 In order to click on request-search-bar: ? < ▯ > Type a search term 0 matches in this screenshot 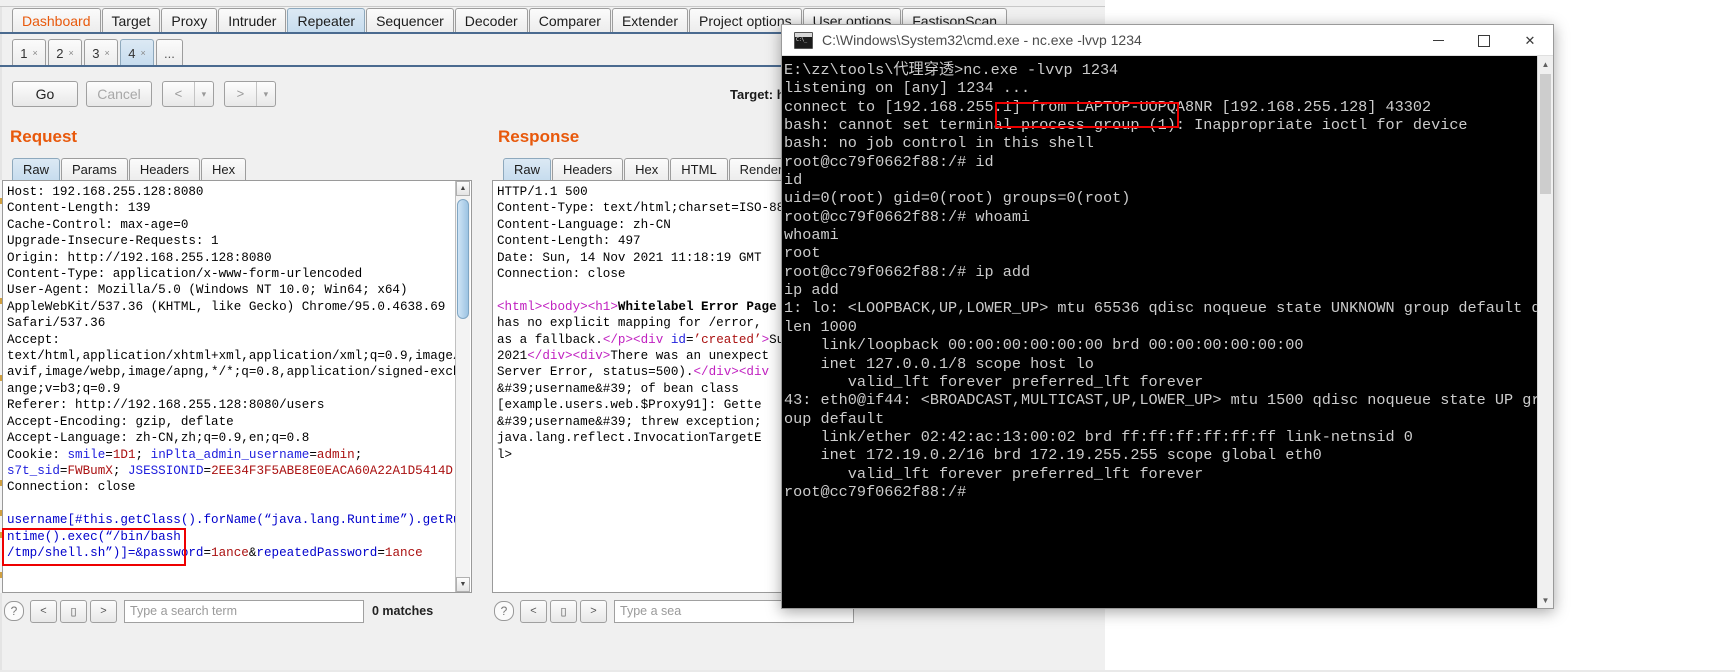, I will do `click(218, 611)`.